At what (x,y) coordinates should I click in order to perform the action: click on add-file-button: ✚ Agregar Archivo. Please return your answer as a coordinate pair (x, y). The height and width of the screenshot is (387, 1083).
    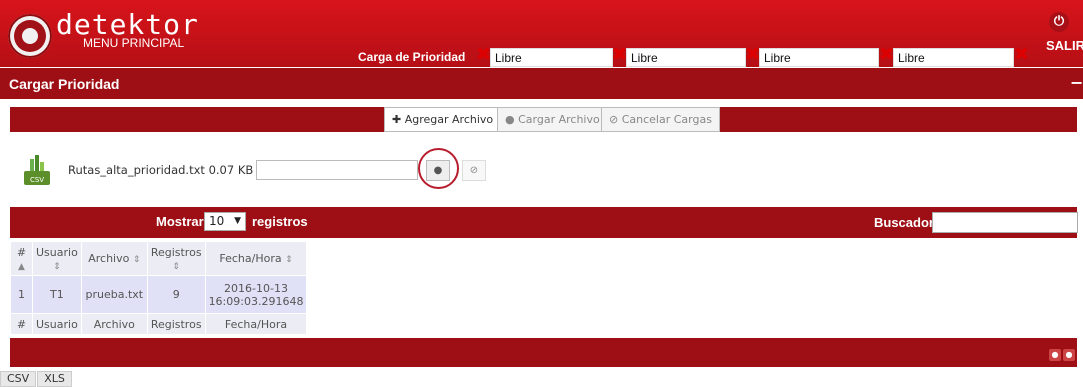
    Looking at the image, I should click on (443, 119).